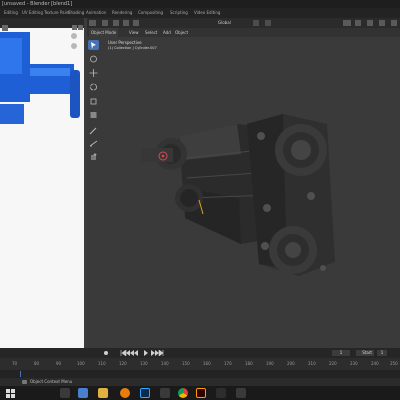 Image resolution: width=400 pixels, height=400 pixels. I want to click on illustrator-icon, so click(201, 393).